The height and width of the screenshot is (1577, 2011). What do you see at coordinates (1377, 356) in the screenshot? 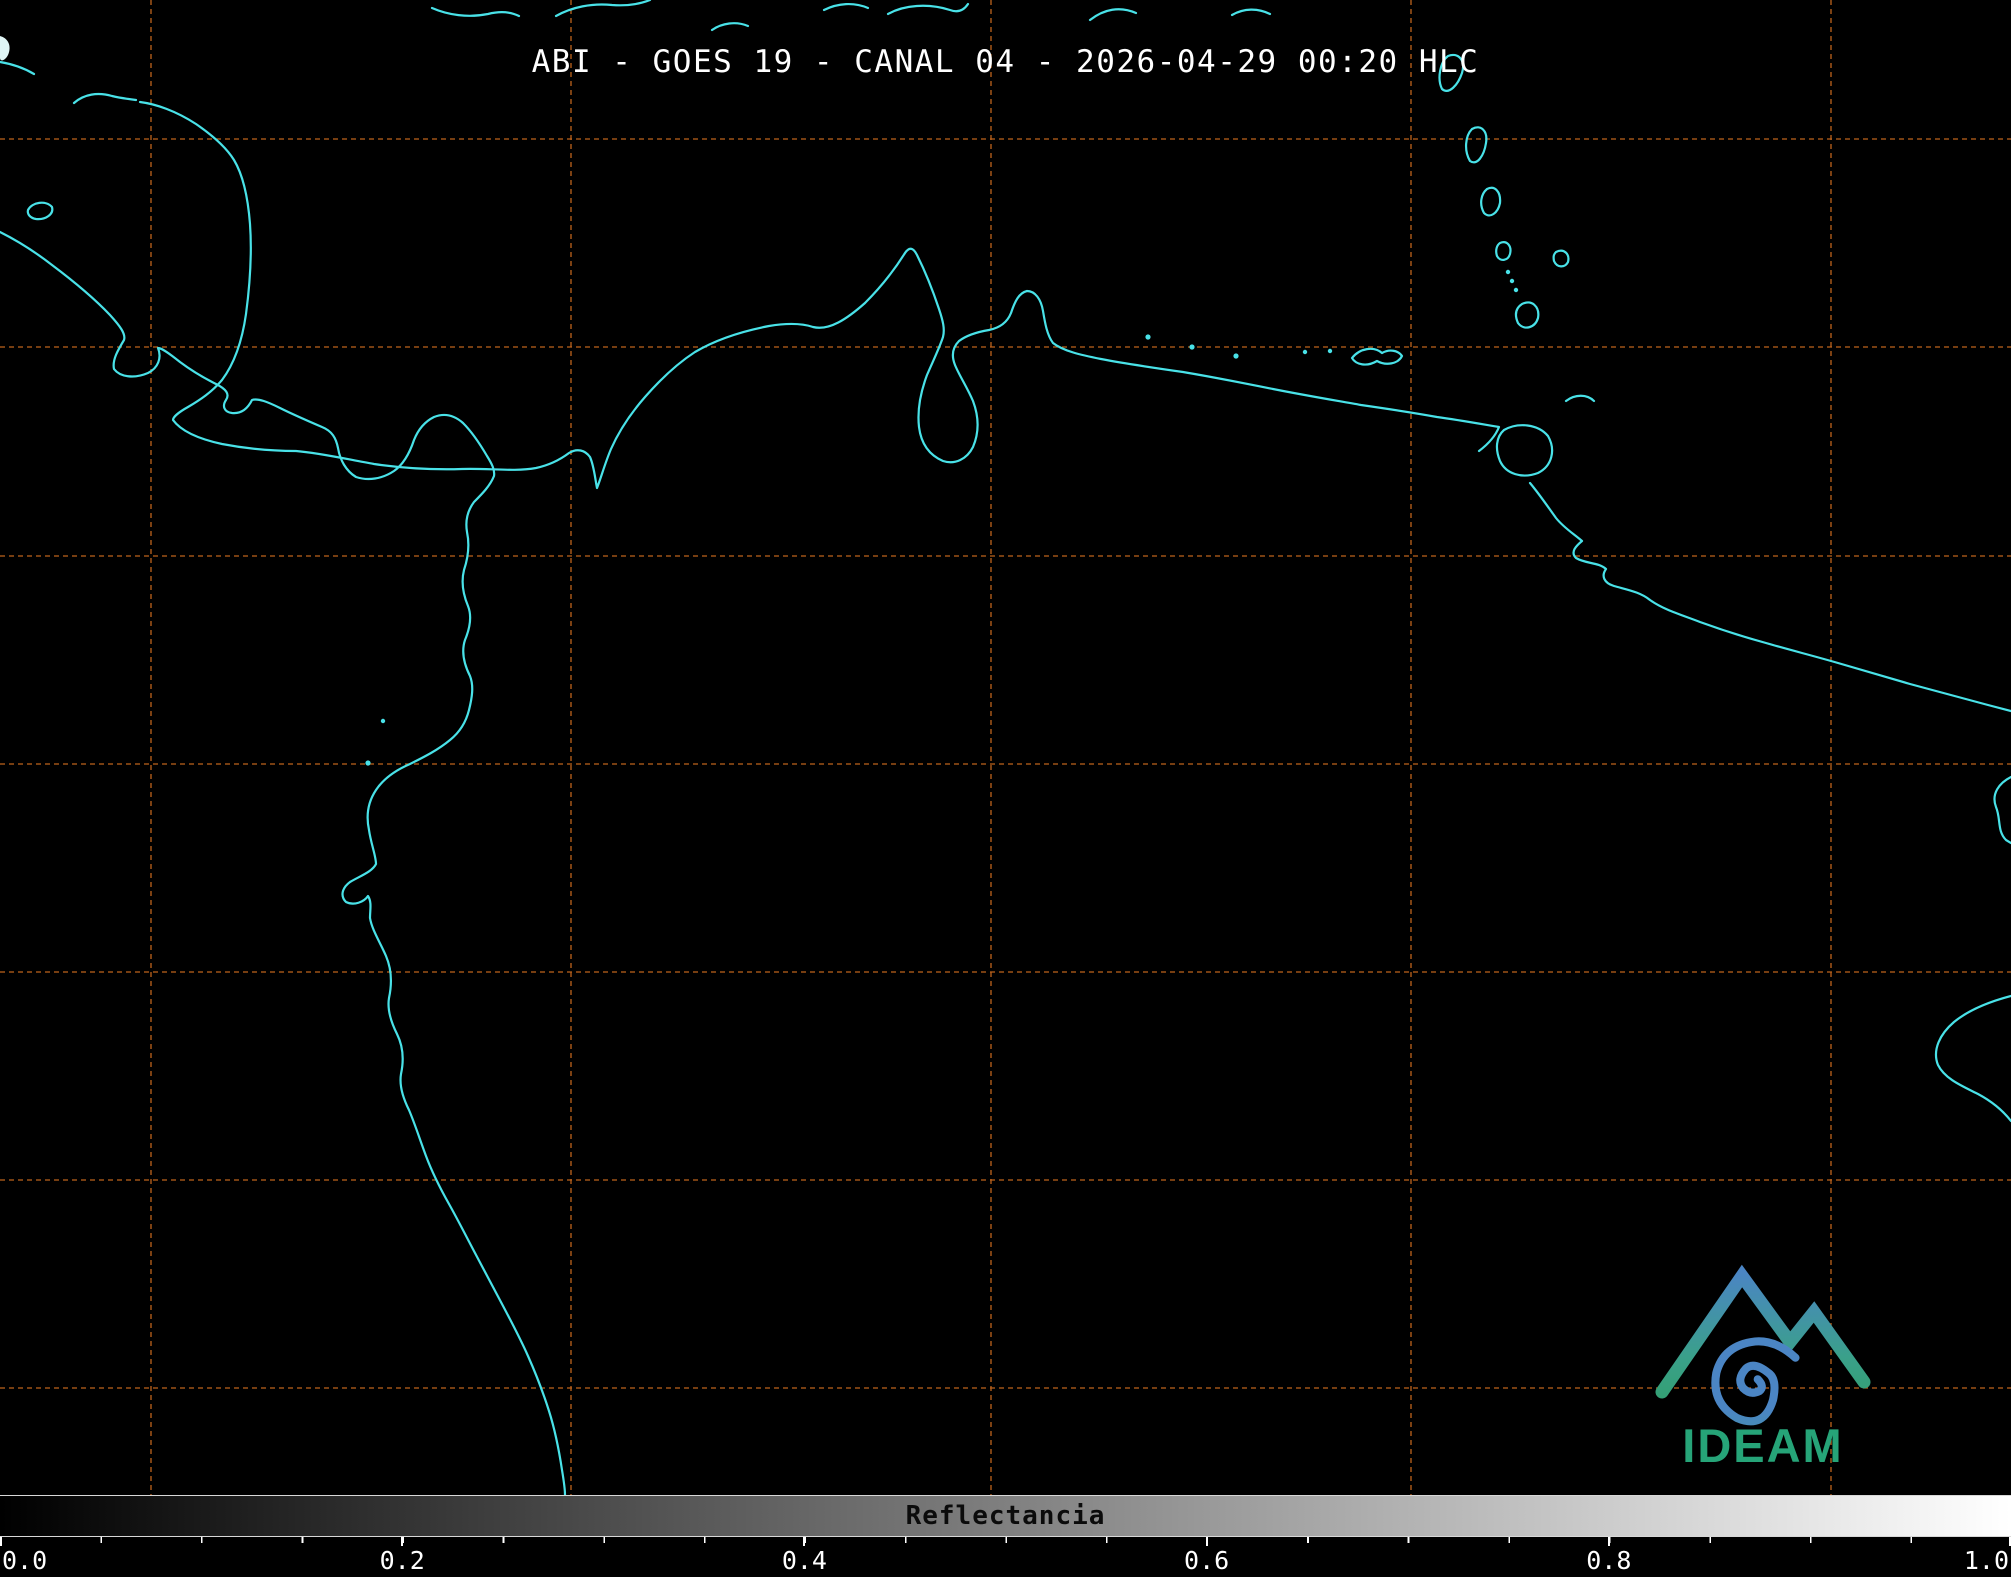
I see `coastline-margarita` at bounding box center [1377, 356].